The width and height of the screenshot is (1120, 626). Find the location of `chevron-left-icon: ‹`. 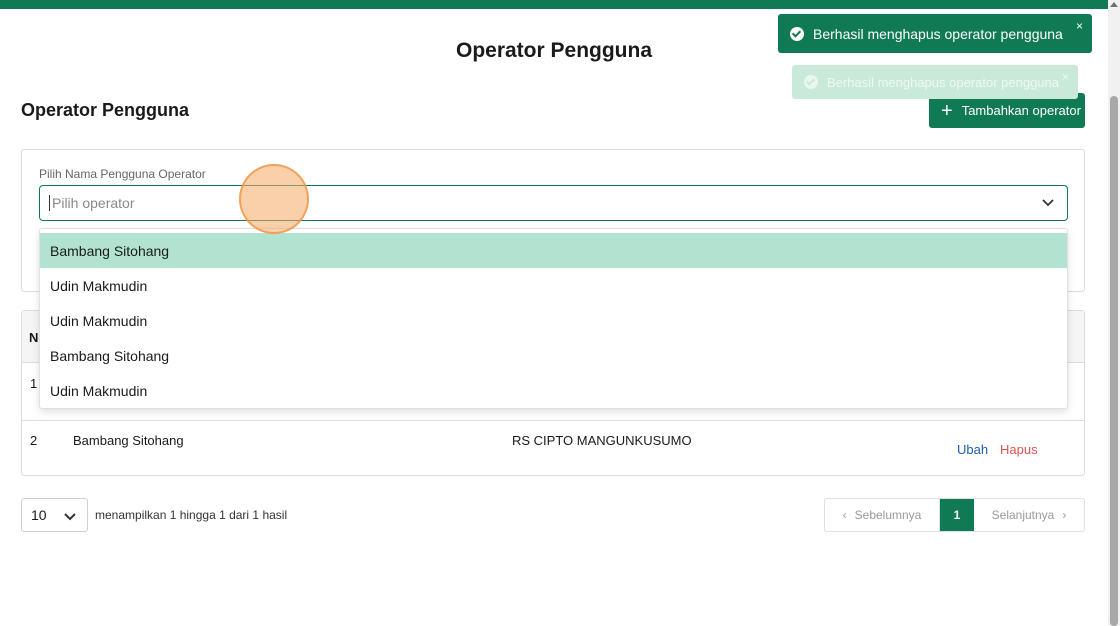

chevron-left-icon: ‹ is located at coordinates (844, 515).